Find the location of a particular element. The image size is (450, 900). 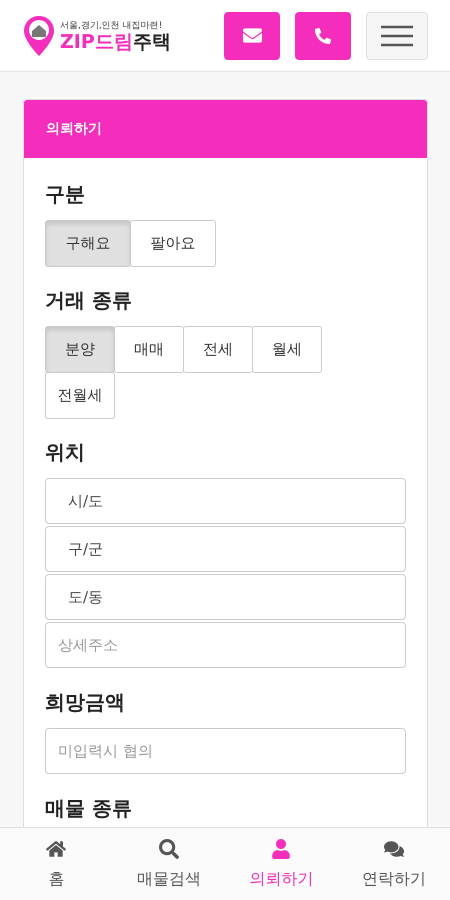

mail-icon is located at coordinates (252, 35).